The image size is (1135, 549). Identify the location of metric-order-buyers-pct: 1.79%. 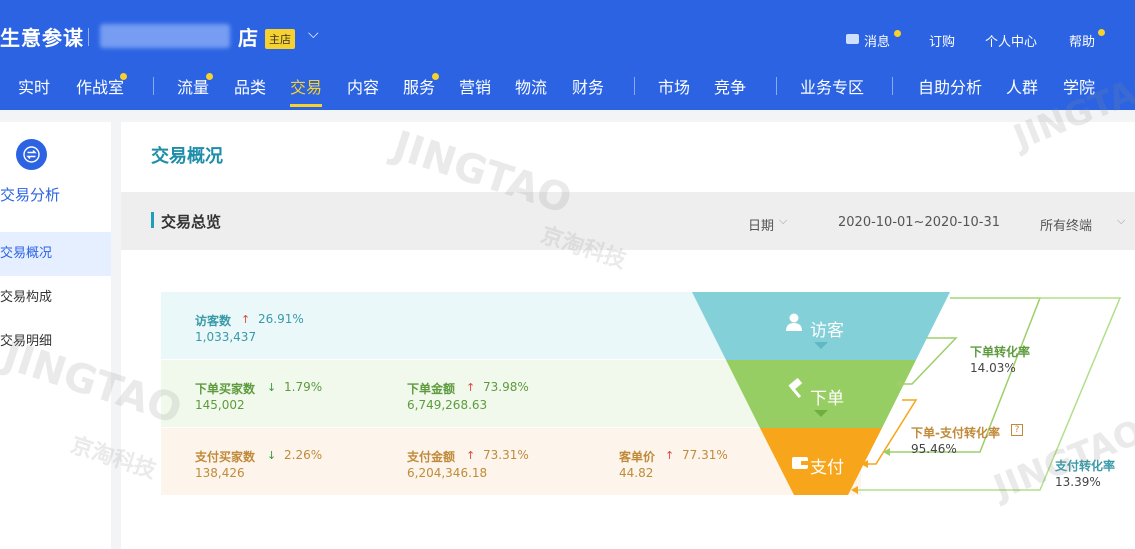
(303, 387).